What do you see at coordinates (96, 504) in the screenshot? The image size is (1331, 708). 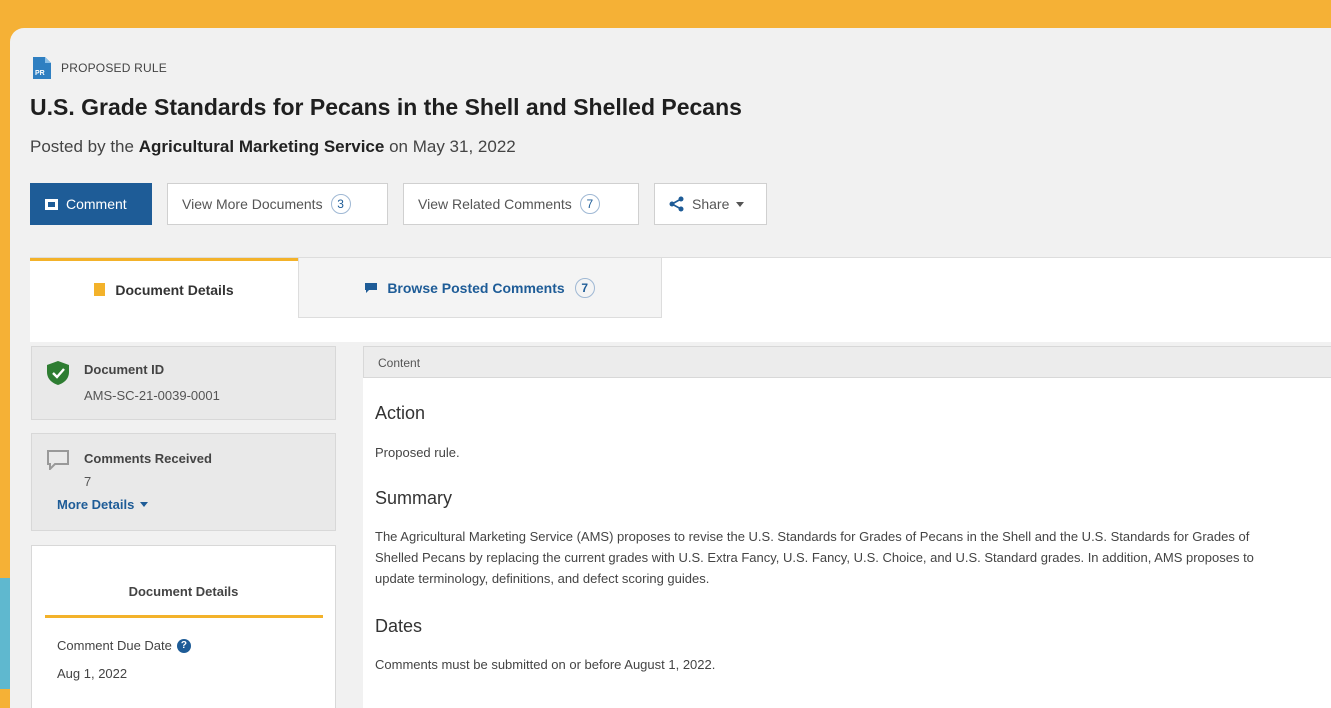 I see `more-details-label: More Details` at bounding box center [96, 504].